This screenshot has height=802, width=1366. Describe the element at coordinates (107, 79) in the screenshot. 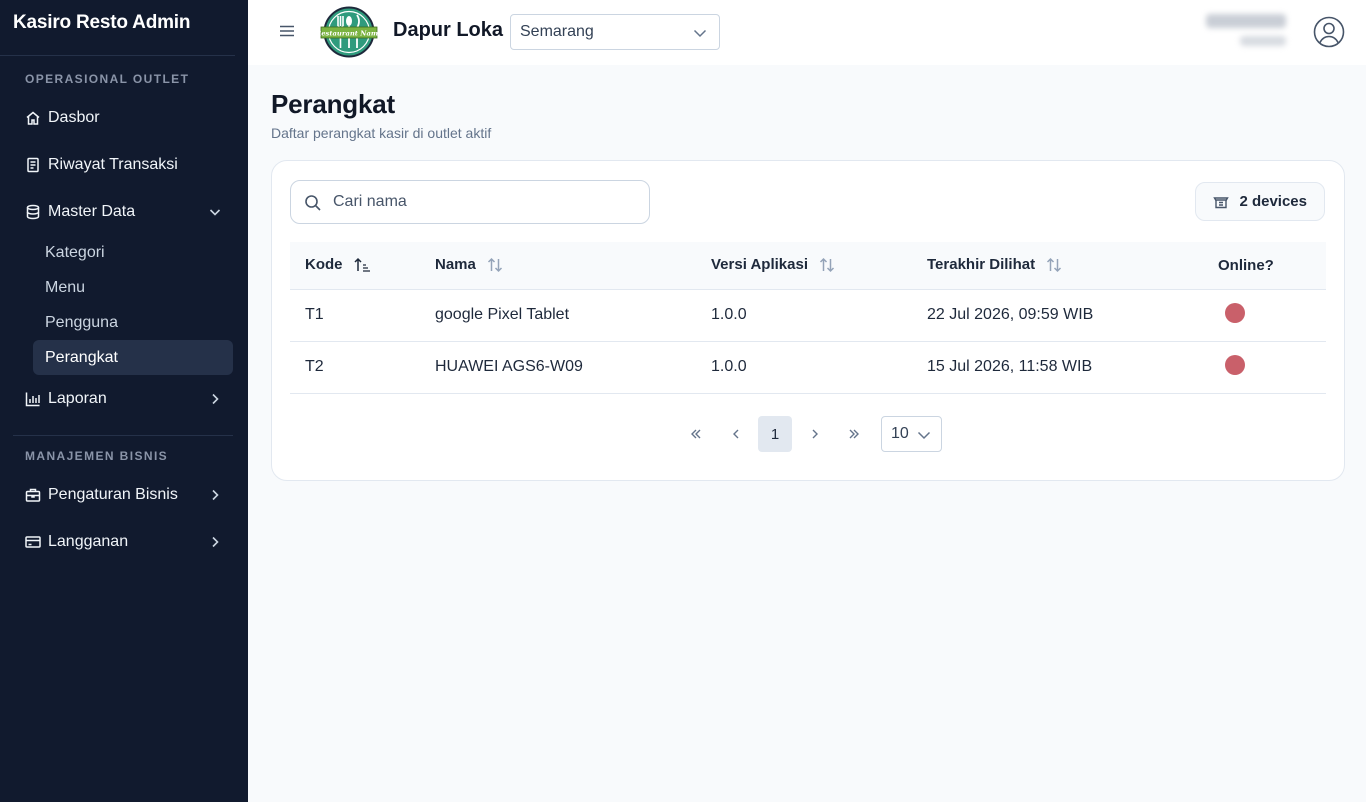

I see `section-label-operasional: OPERASIONAL OUTLET` at that location.